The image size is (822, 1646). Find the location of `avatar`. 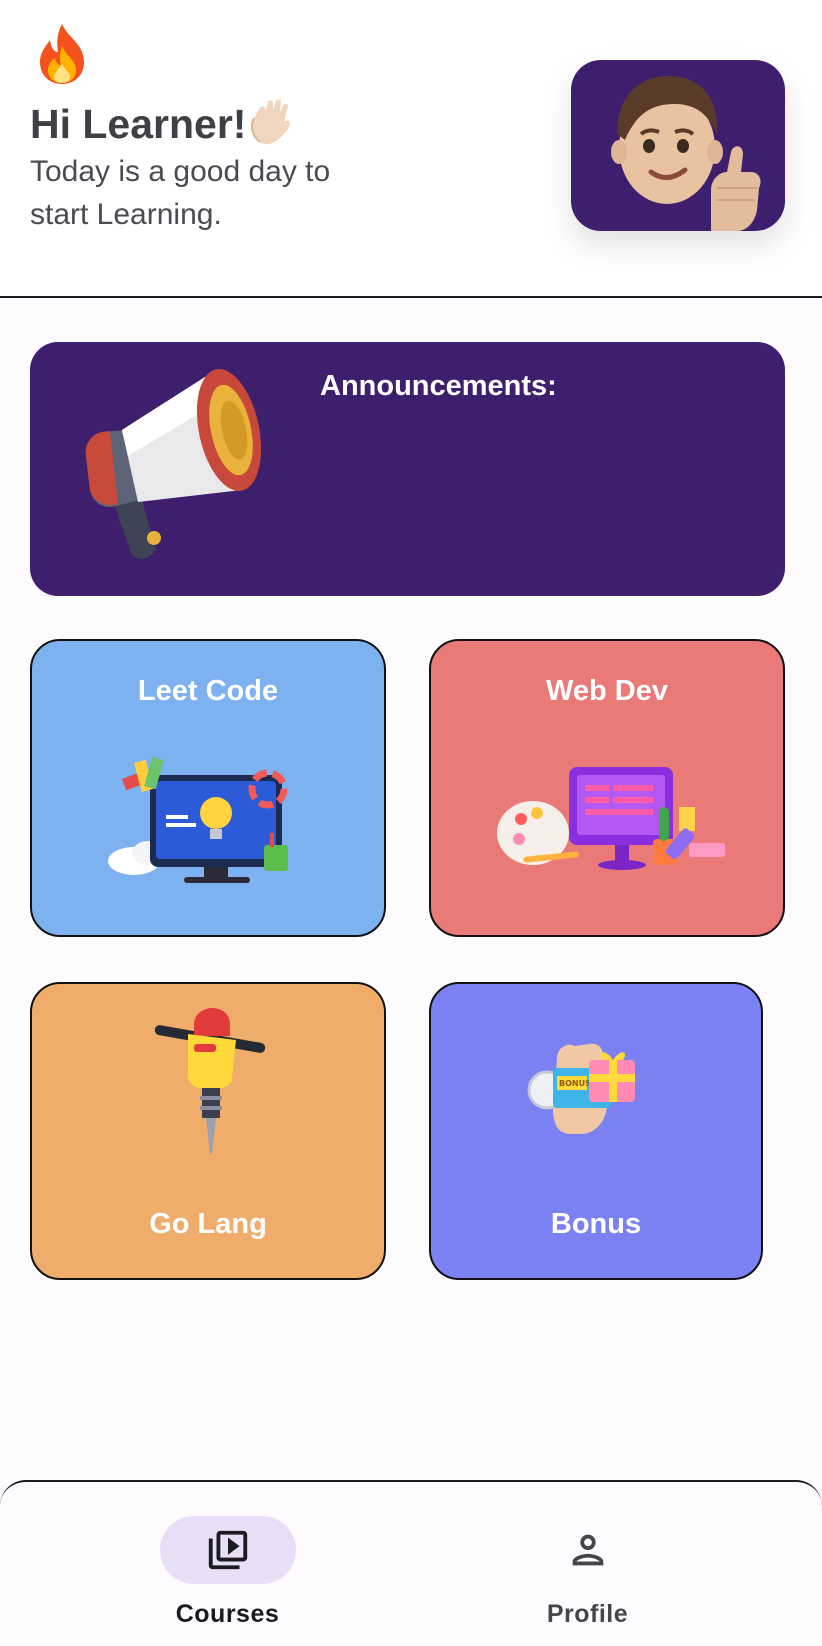

avatar is located at coordinates (678, 145).